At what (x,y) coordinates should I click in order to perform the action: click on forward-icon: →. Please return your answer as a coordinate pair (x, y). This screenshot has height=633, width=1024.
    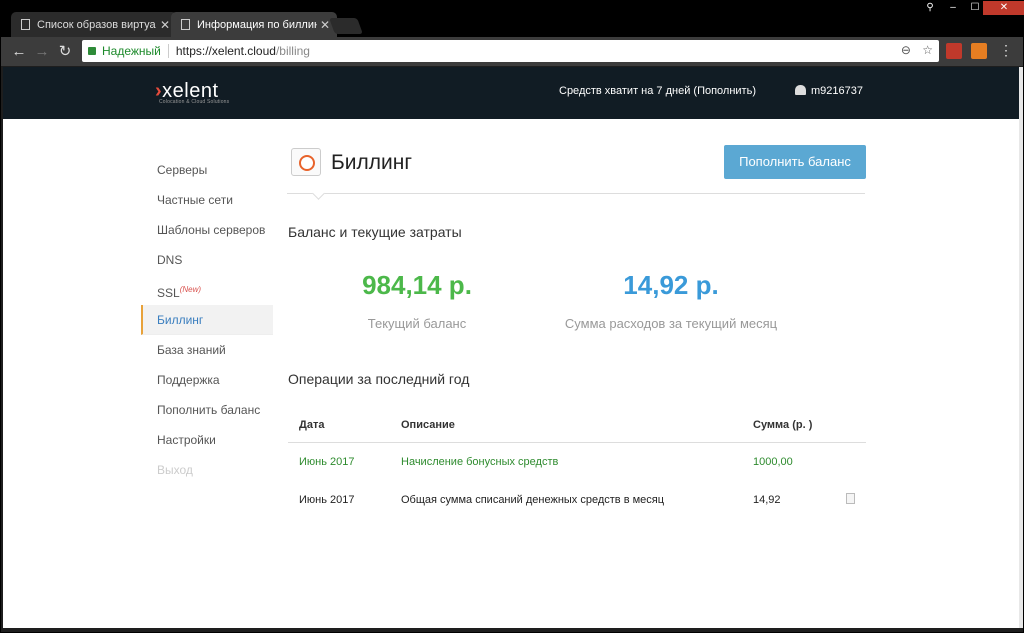
    Looking at the image, I should click on (42, 52).